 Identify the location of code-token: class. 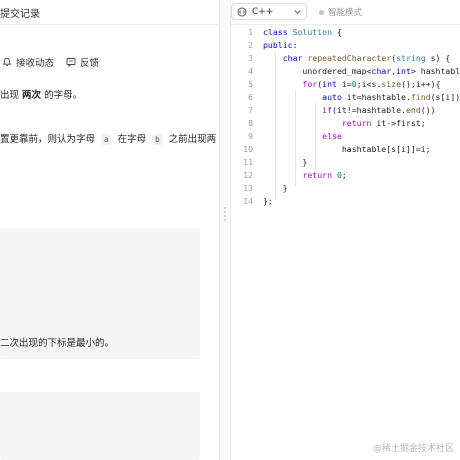
(278, 32).